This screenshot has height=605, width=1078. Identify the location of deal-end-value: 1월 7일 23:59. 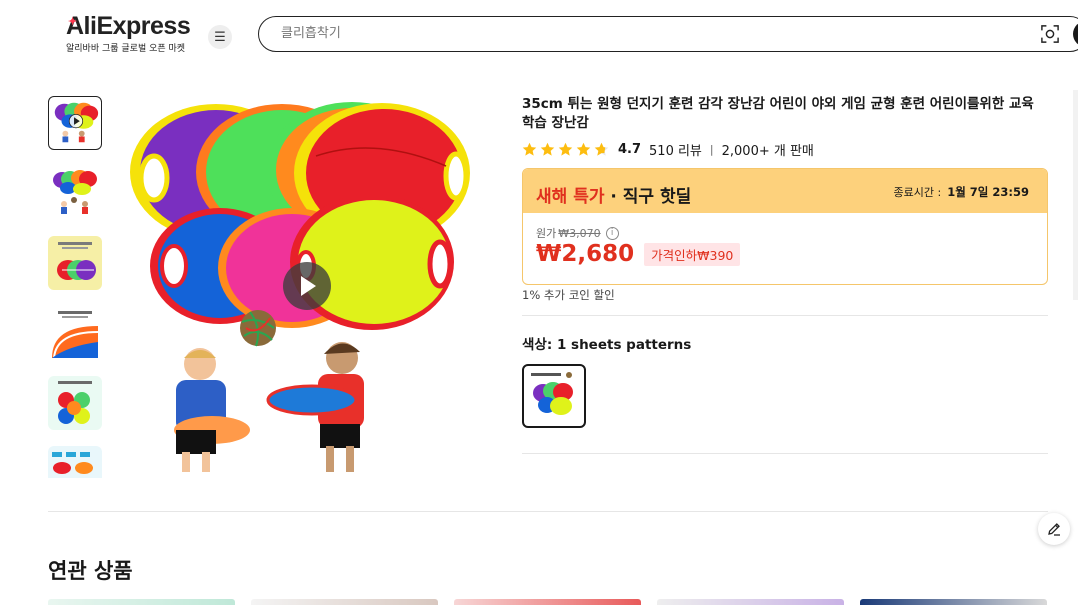
(988, 192).